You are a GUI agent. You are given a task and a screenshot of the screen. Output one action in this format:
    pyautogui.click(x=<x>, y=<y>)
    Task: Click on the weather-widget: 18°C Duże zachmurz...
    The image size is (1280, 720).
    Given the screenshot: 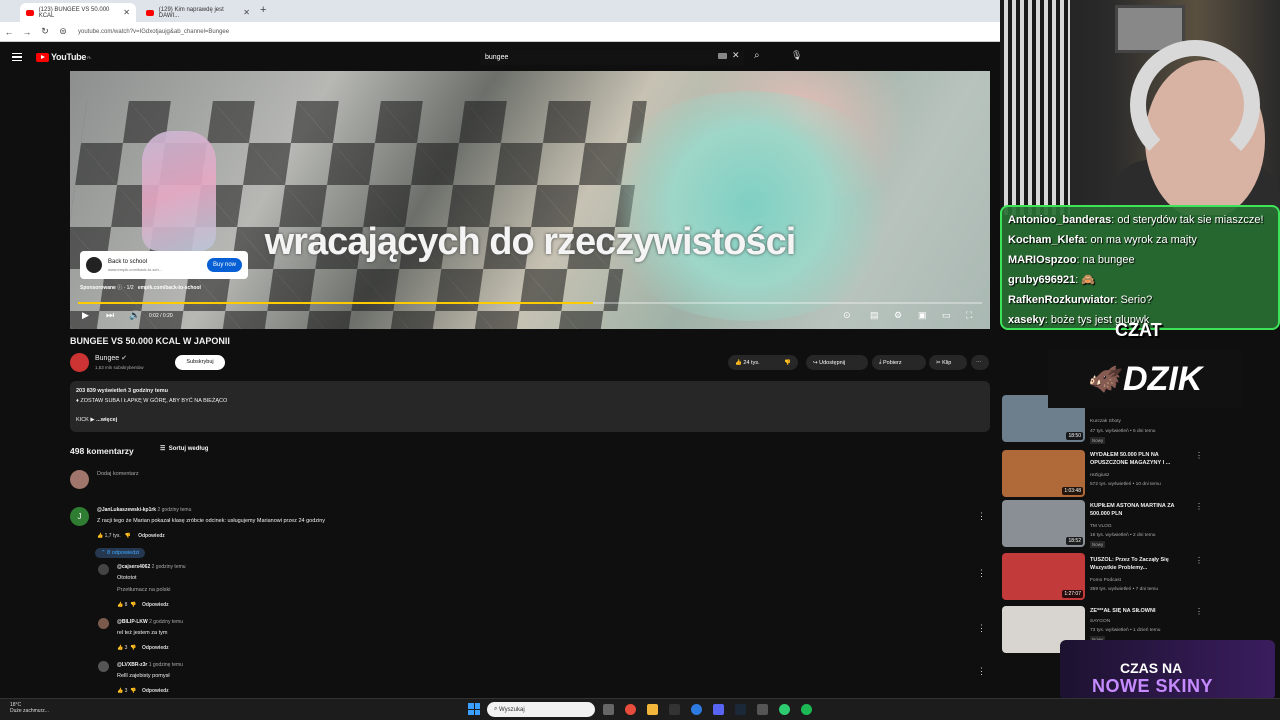 What is the action you would take?
    pyautogui.click(x=29, y=708)
    